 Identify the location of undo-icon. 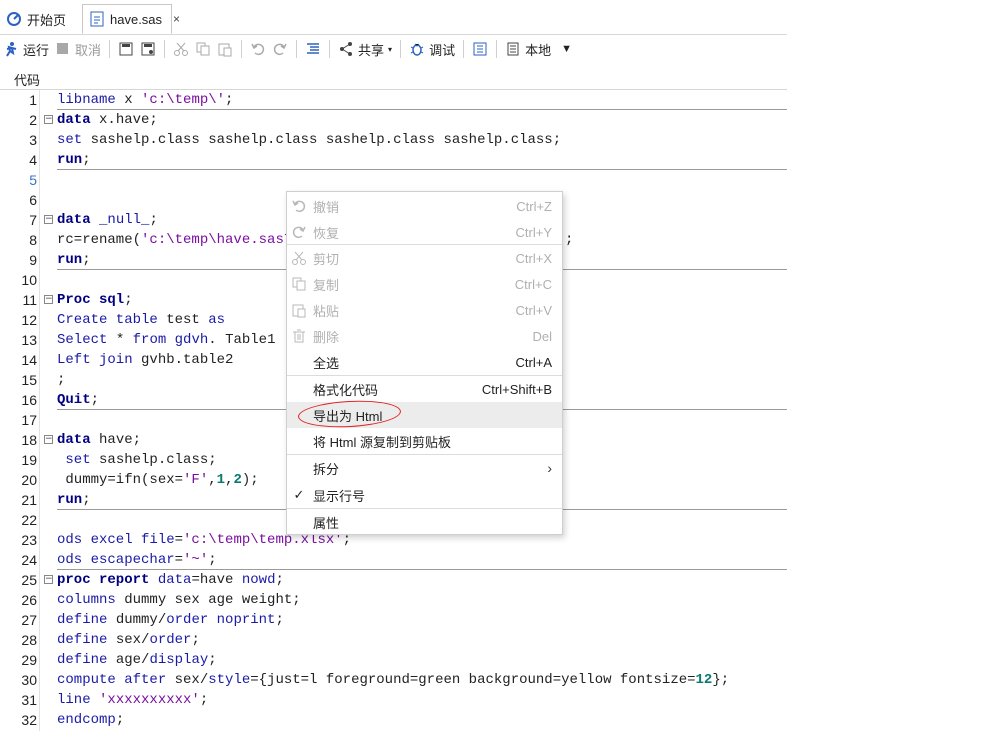
(299, 206).